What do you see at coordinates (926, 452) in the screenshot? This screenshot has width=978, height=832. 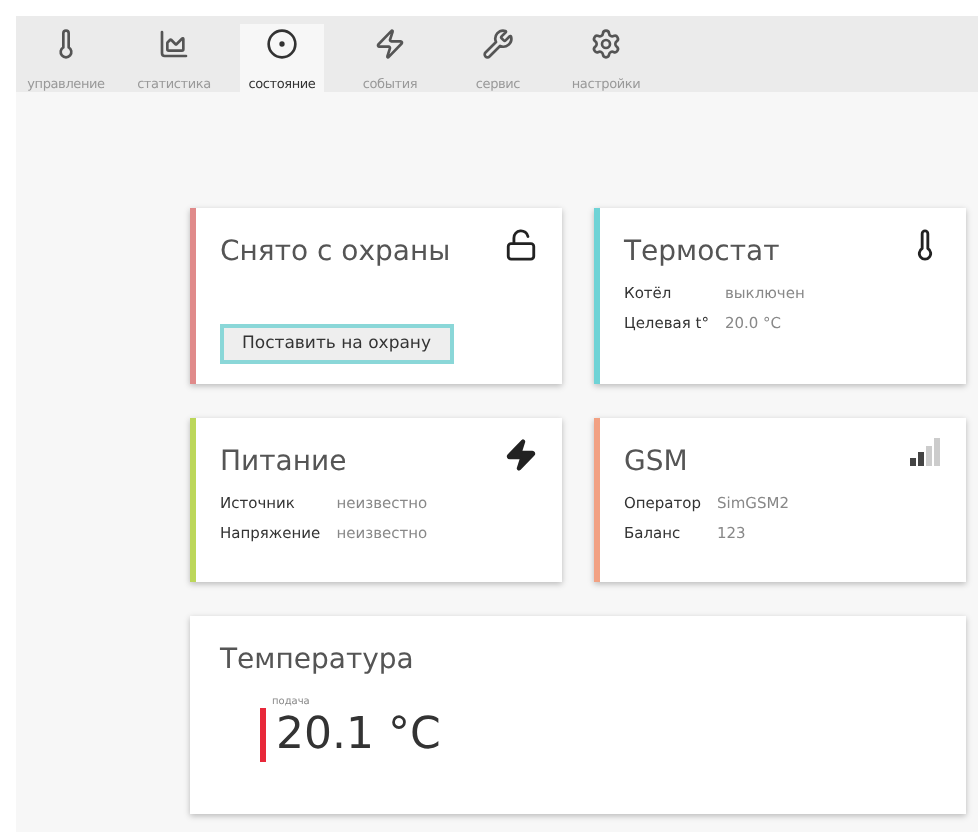 I see `signal-bars-icon` at bounding box center [926, 452].